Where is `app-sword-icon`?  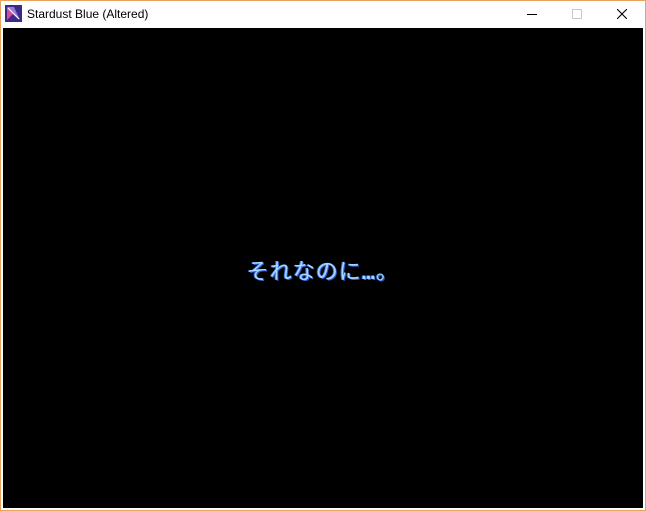 app-sword-icon is located at coordinates (13, 13).